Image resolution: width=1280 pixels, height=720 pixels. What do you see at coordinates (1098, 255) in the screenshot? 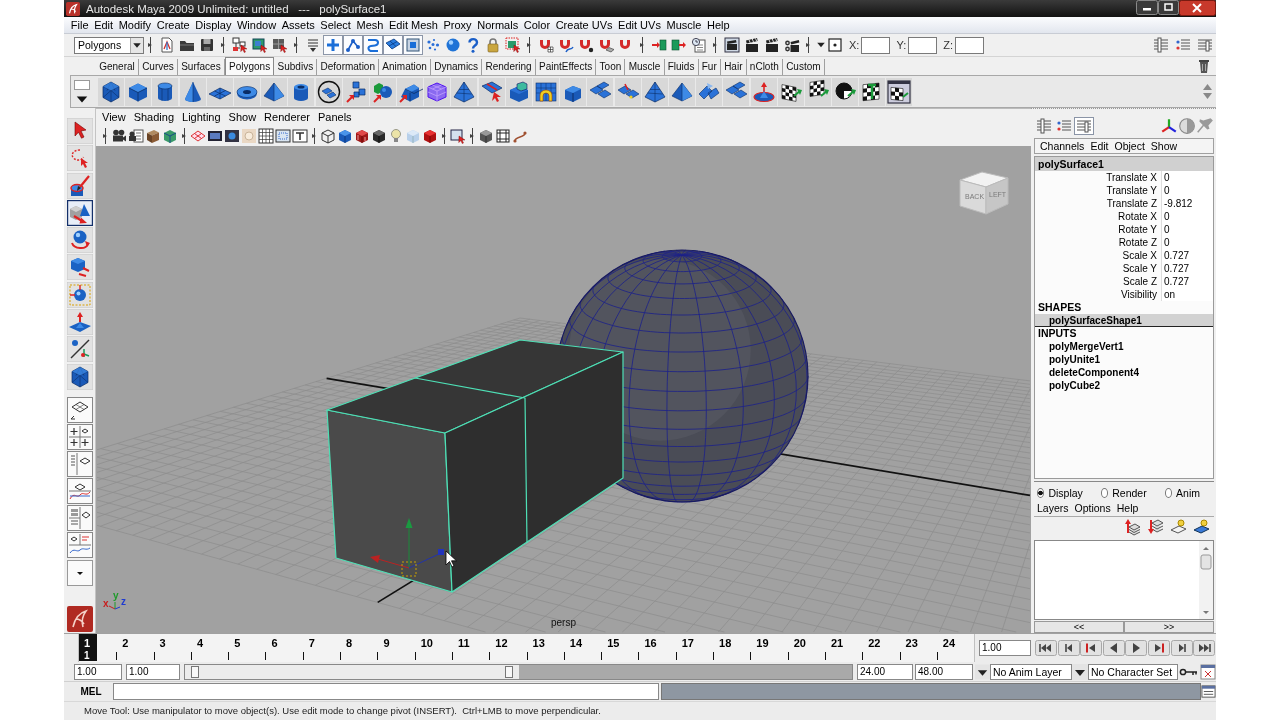
I see `attribute-label: Scale X` at bounding box center [1098, 255].